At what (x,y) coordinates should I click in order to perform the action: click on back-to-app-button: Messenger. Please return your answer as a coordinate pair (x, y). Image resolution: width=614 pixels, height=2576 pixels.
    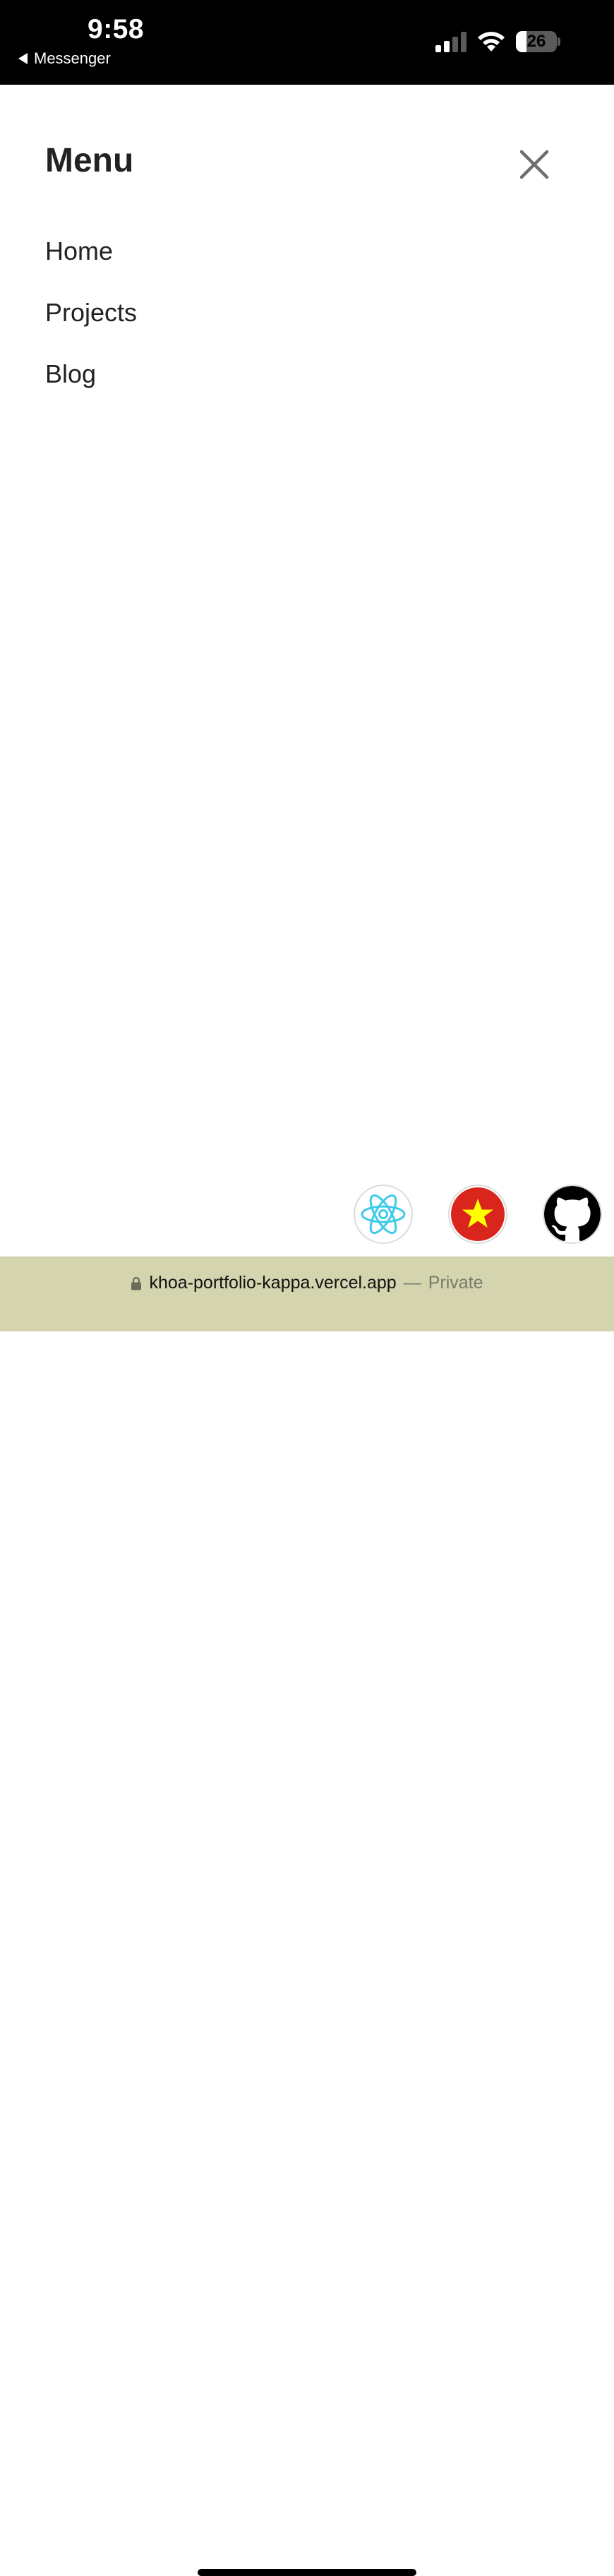
    Looking at the image, I should click on (64, 58).